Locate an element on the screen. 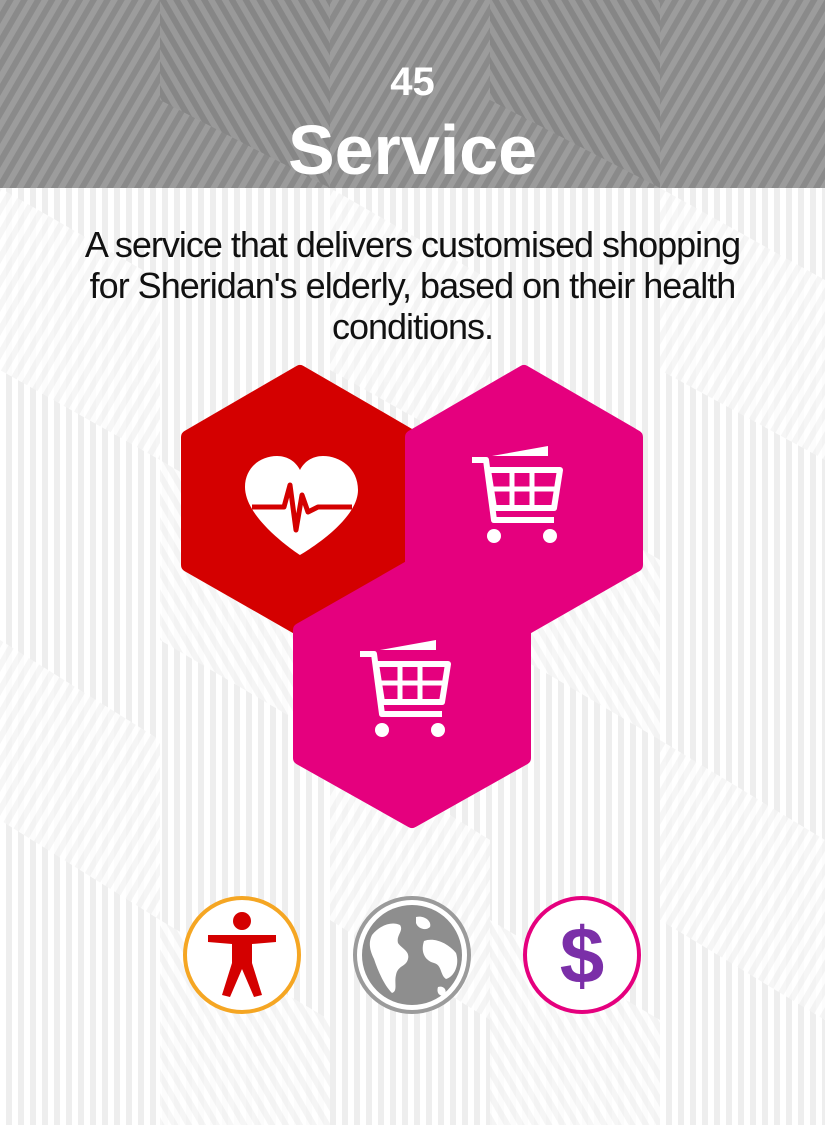  economy-badge: $ is located at coordinates (582, 955).